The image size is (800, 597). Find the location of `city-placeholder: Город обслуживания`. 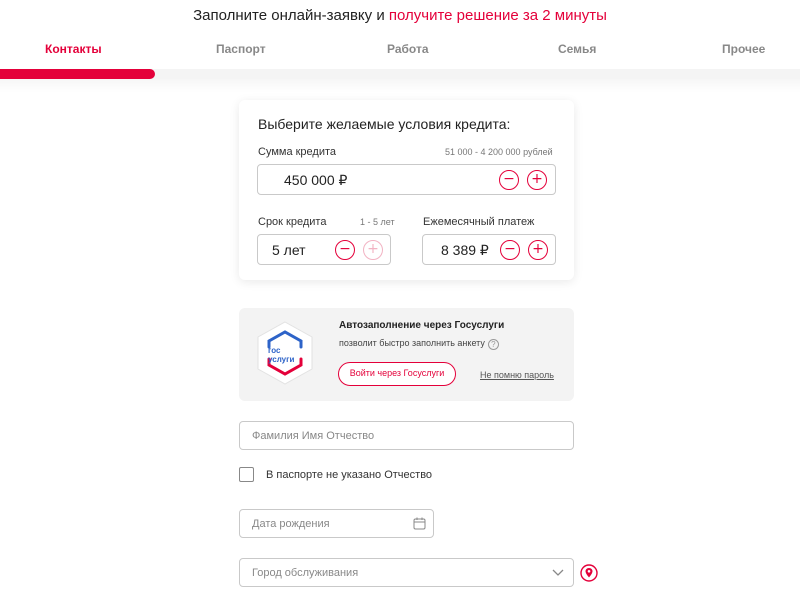

city-placeholder: Город обслуживания is located at coordinates (305, 573).